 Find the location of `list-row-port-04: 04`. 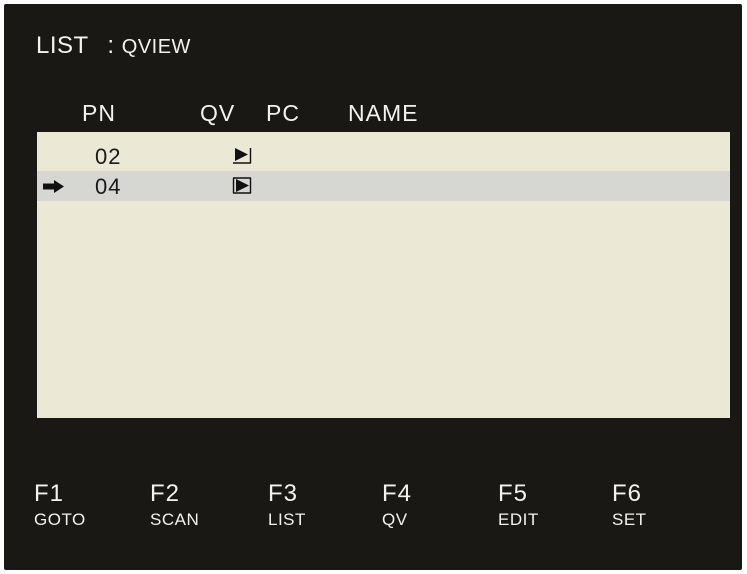

list-row-port-04: 04 is located at coordinates (383, 186).